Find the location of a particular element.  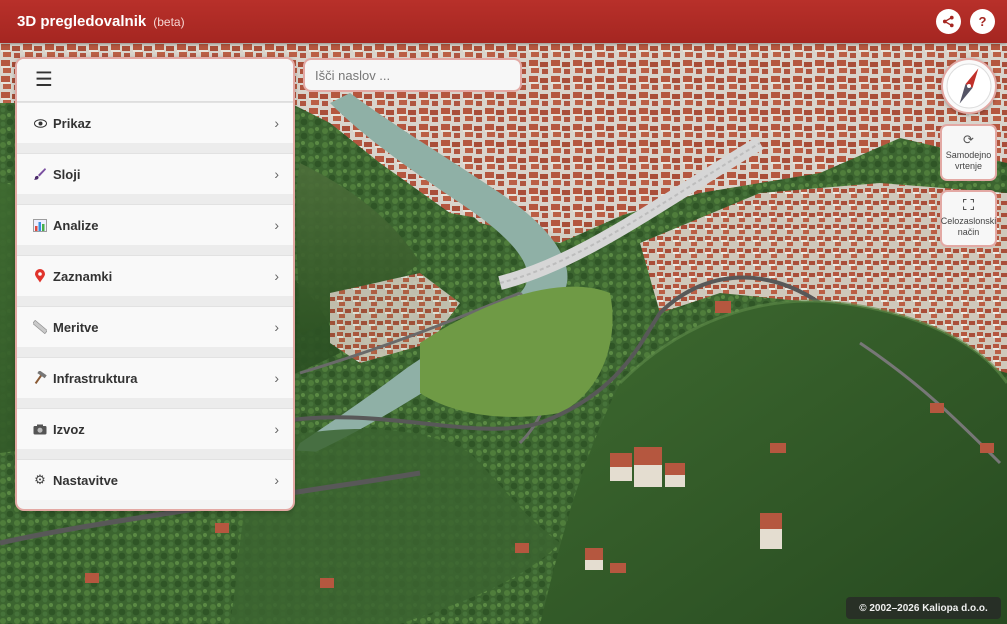

panel-menu-toggle: ☰ is located at coordinates (155, 80).